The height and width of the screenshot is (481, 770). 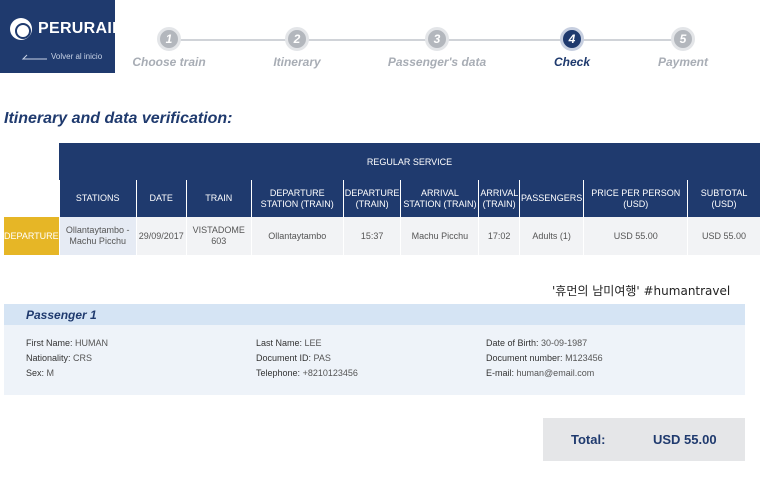 I want to click on column-header: DATE, so click(x=161, y=198).